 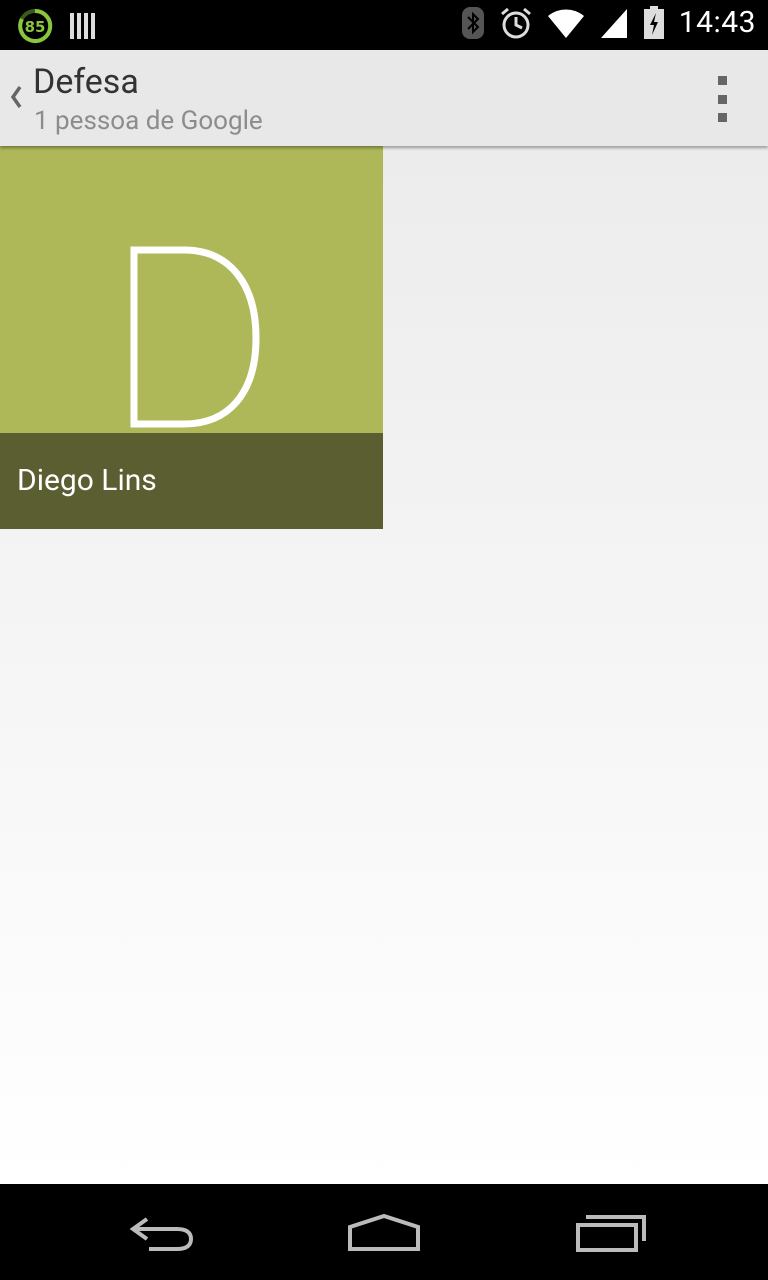 I want to click on battery-icon, so click(x=654, y=22).